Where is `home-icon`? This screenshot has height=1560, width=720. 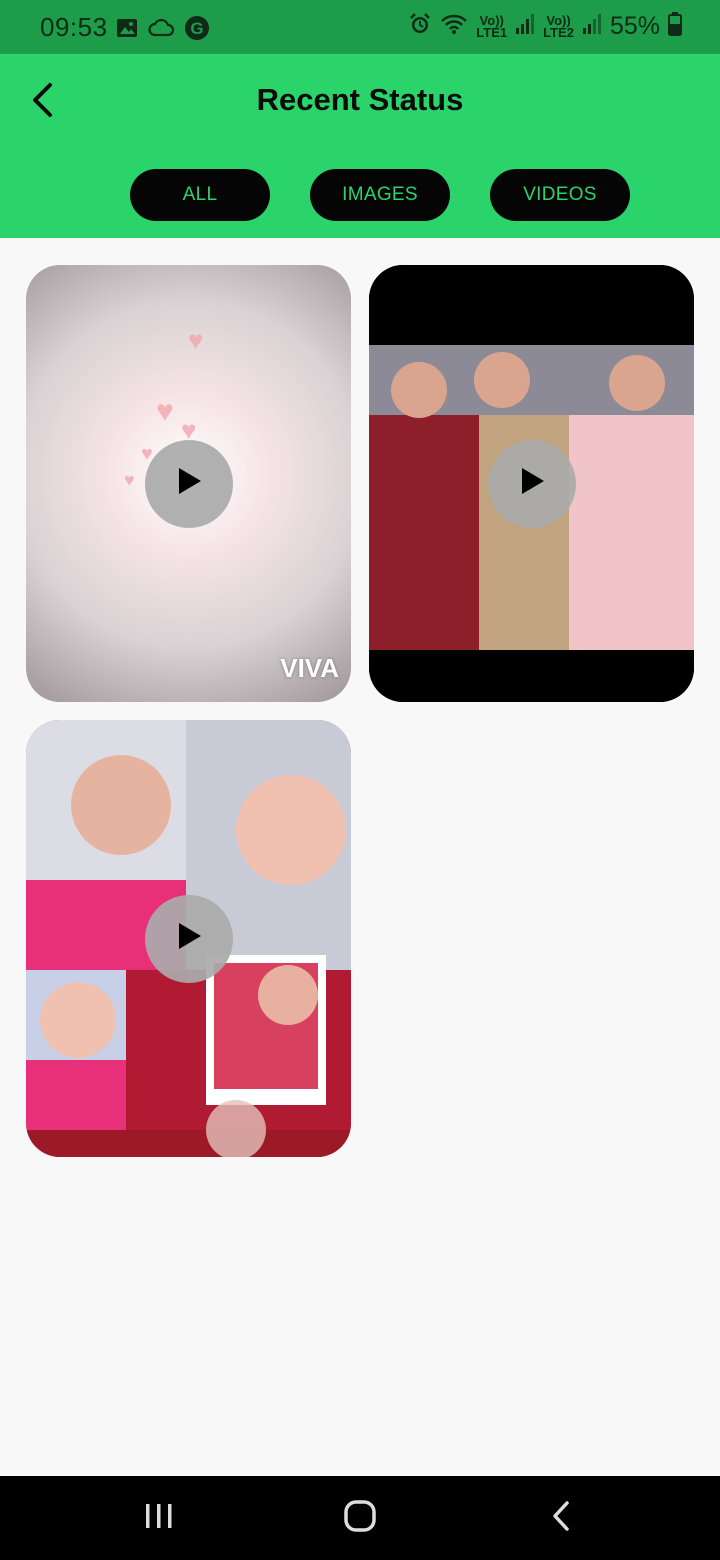
home-icon is located at coordinates (360, 1518).